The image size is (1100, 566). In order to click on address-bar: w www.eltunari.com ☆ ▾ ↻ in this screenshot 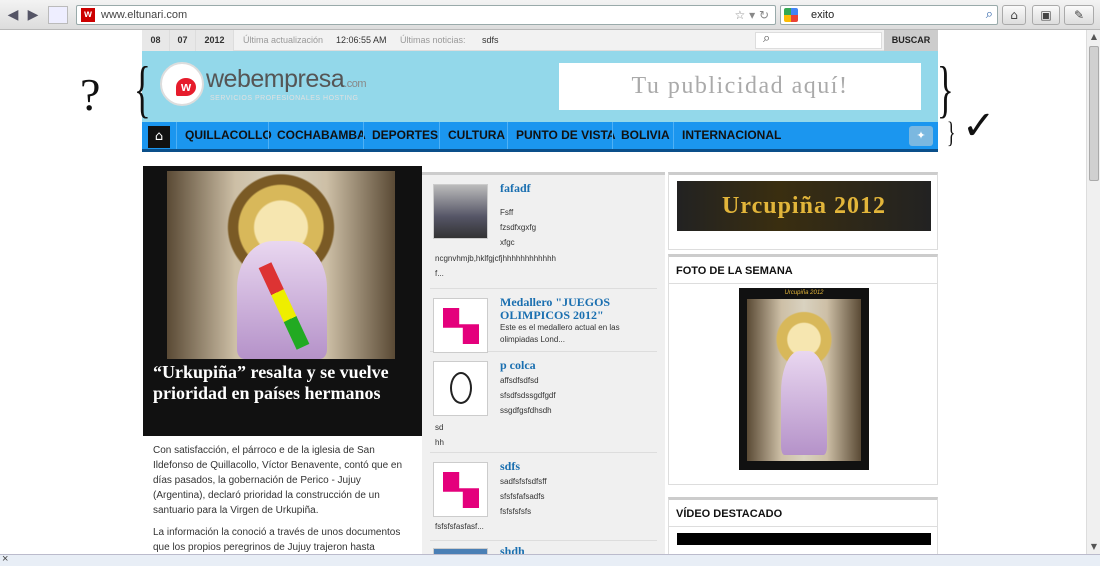, I will do `click(426, 15)`.